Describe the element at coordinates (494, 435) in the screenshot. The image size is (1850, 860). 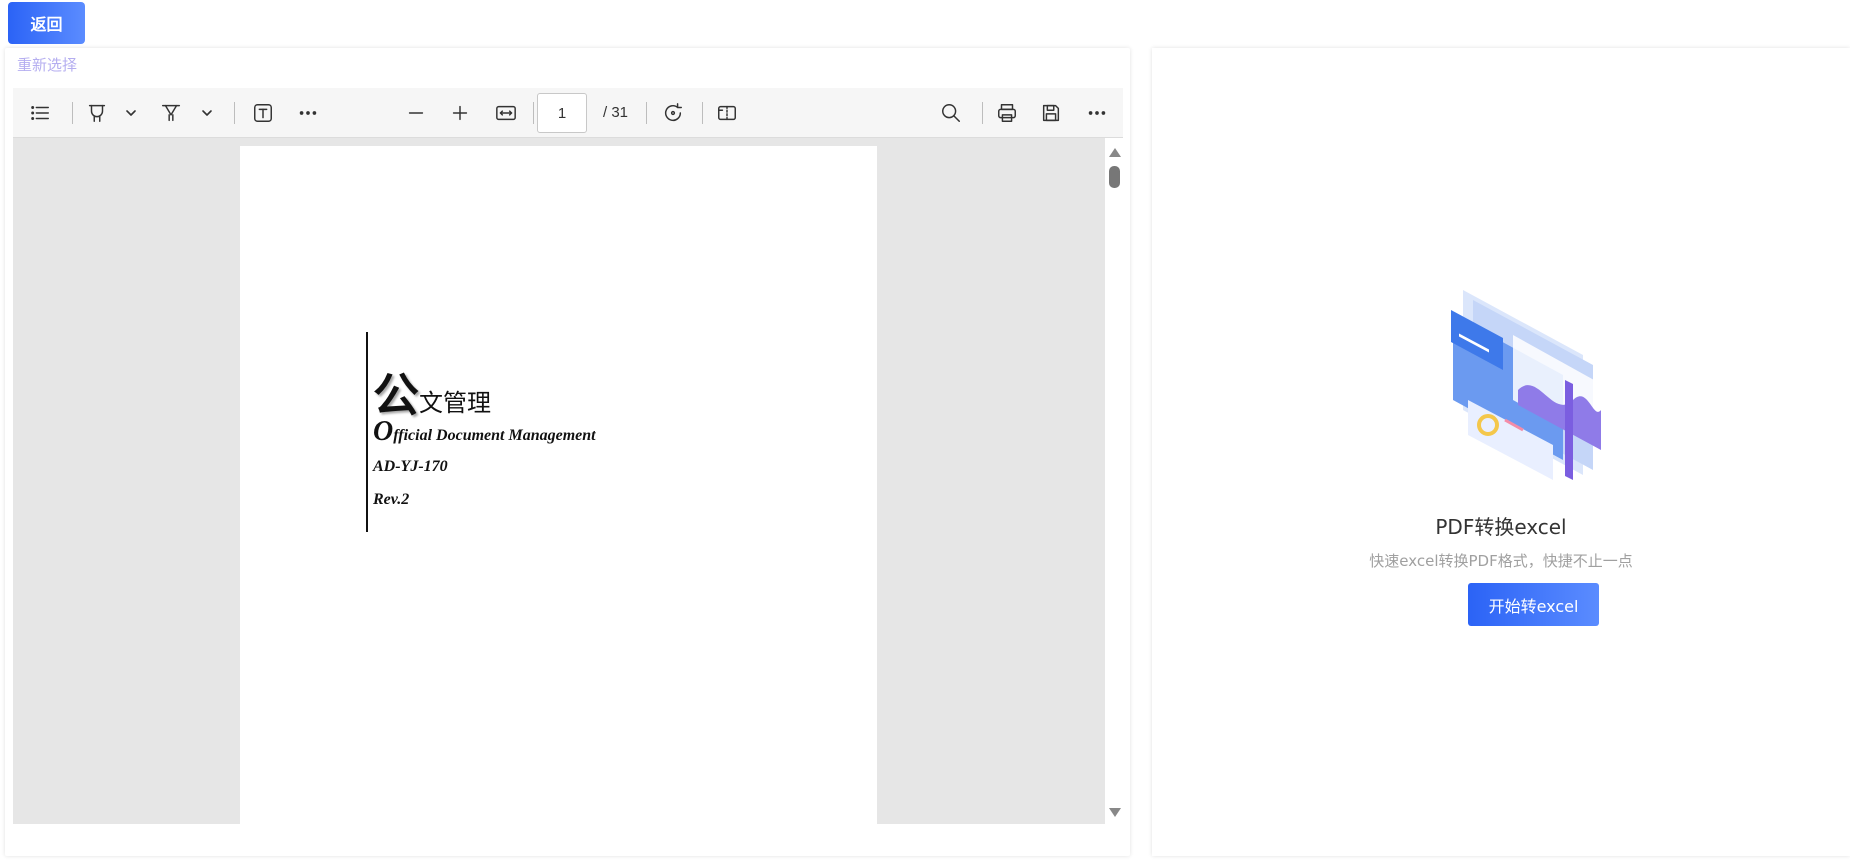
I see `subtitle-rest: fficial Document Management` at that location.